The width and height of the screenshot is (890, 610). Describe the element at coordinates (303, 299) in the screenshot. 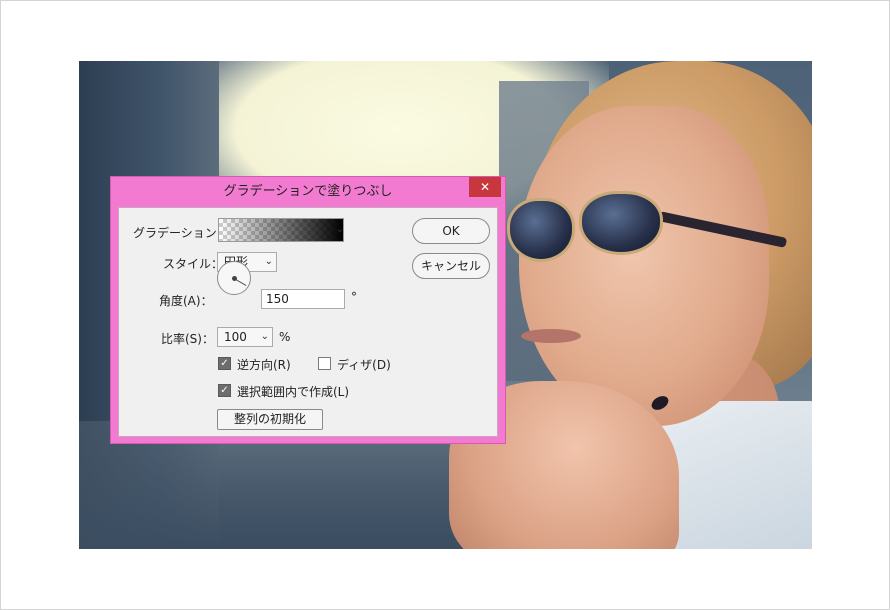

I see `angle-input: 150` at that location.